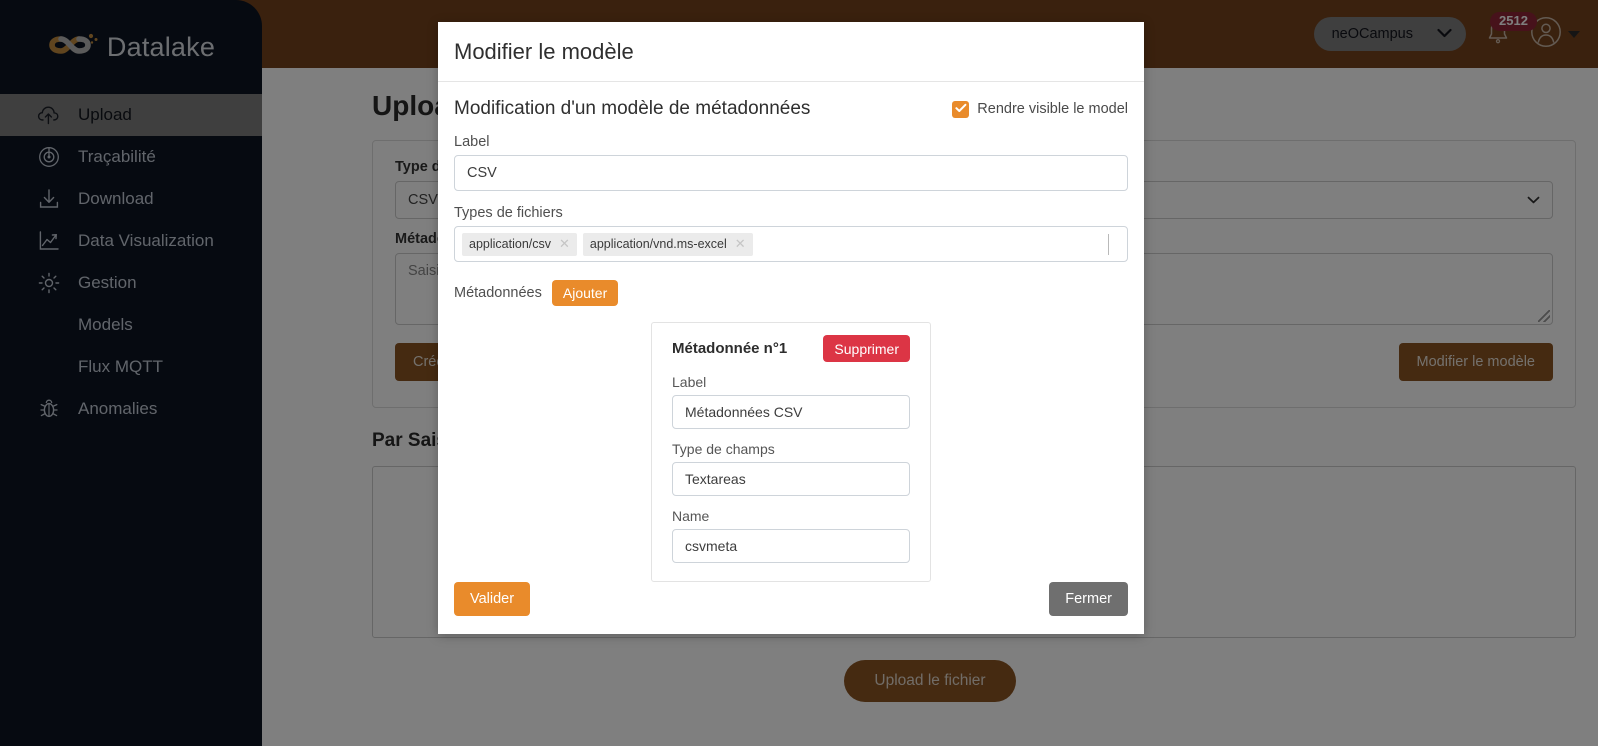 The width and height of the screenshot is (1598, 746). I want to click on metadata-name-label: Name, so click(691, 516).